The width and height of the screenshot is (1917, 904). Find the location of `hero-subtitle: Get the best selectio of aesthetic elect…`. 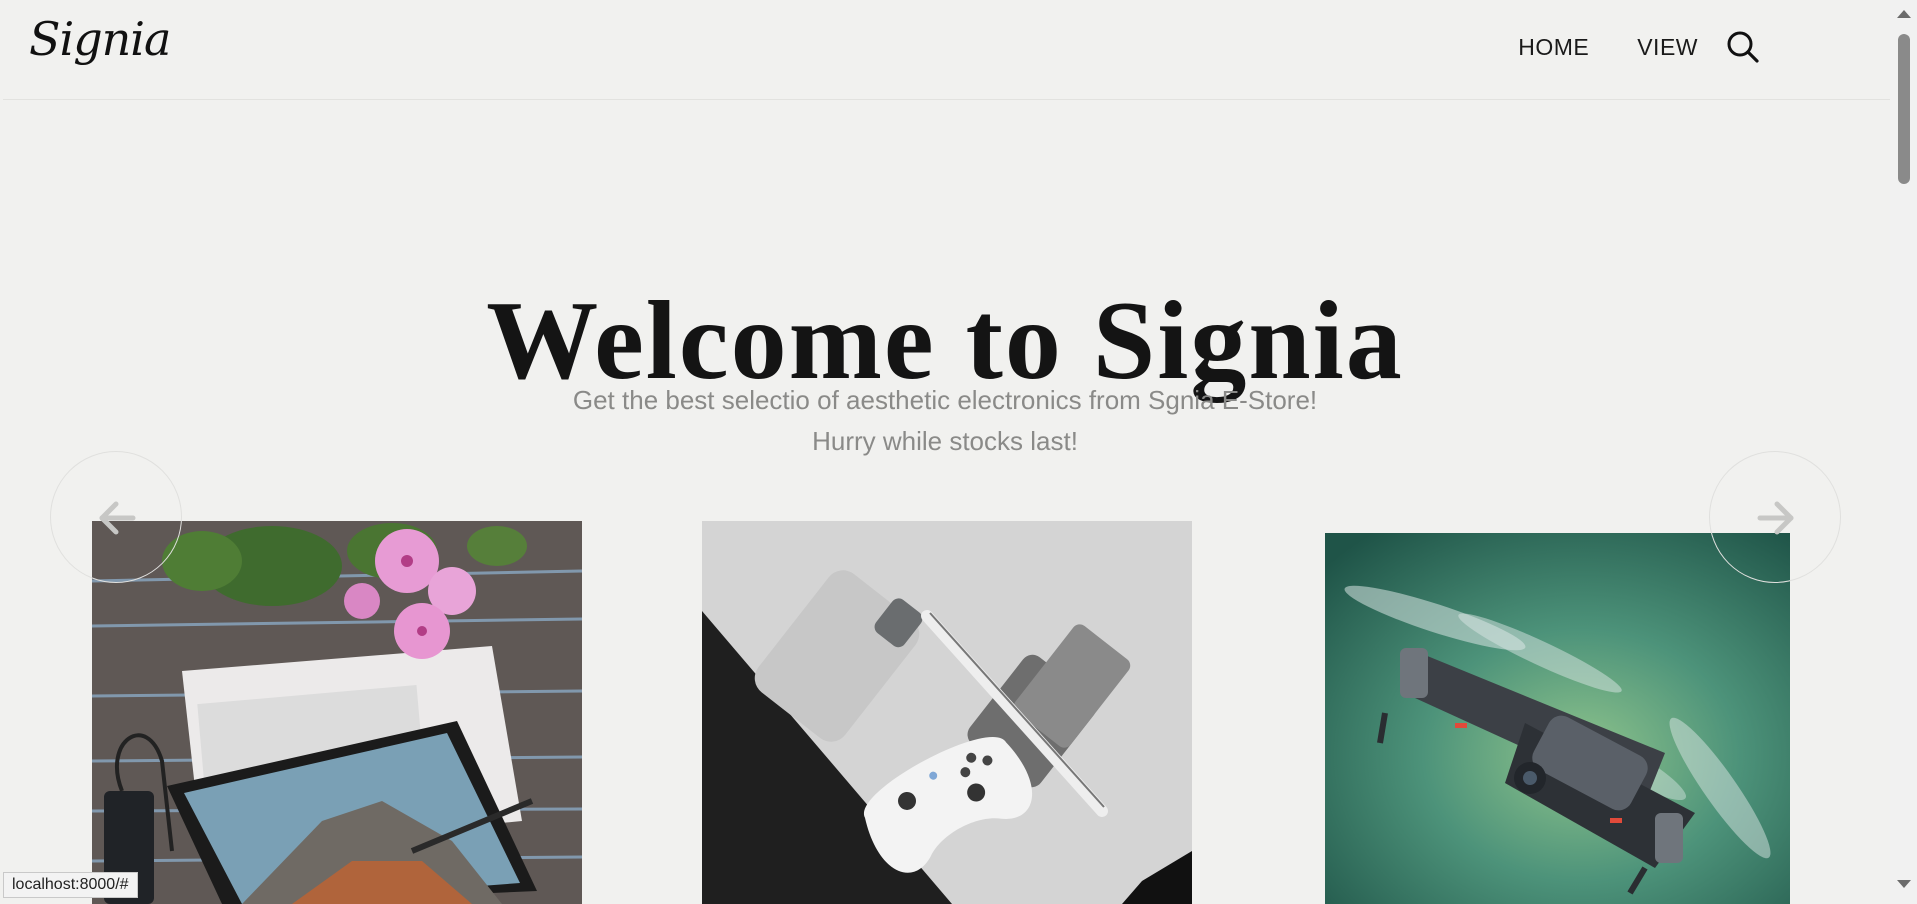

hero-subtitle: Get the best selectio of aesthetic elect… is located at coordinates (945, 421).